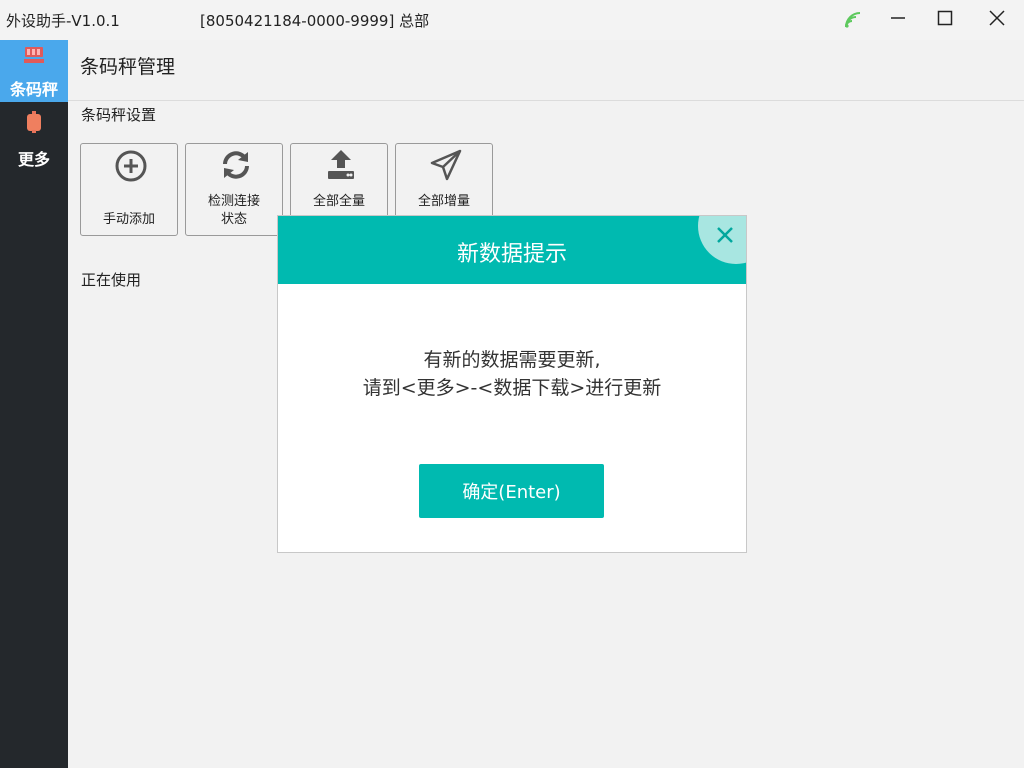  I want to click on maximize-button, so click(945, 18).